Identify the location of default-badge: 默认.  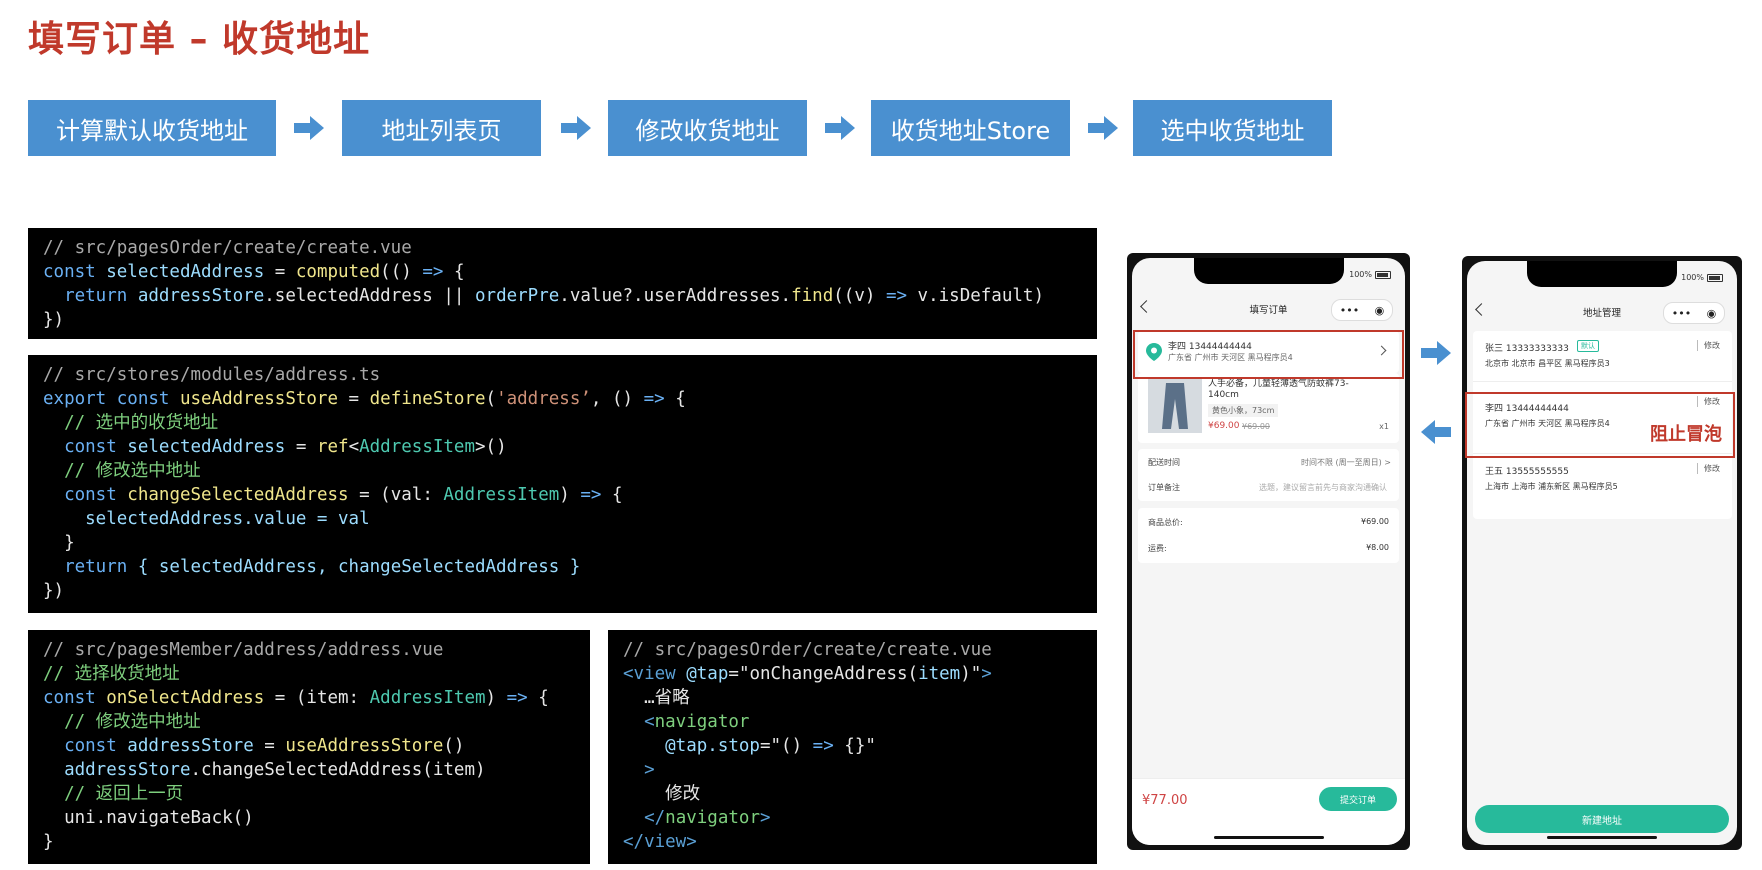
(1588, 346).